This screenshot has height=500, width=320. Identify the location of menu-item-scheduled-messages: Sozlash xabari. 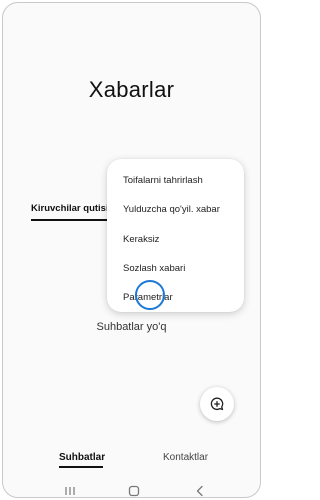
(154, 268).